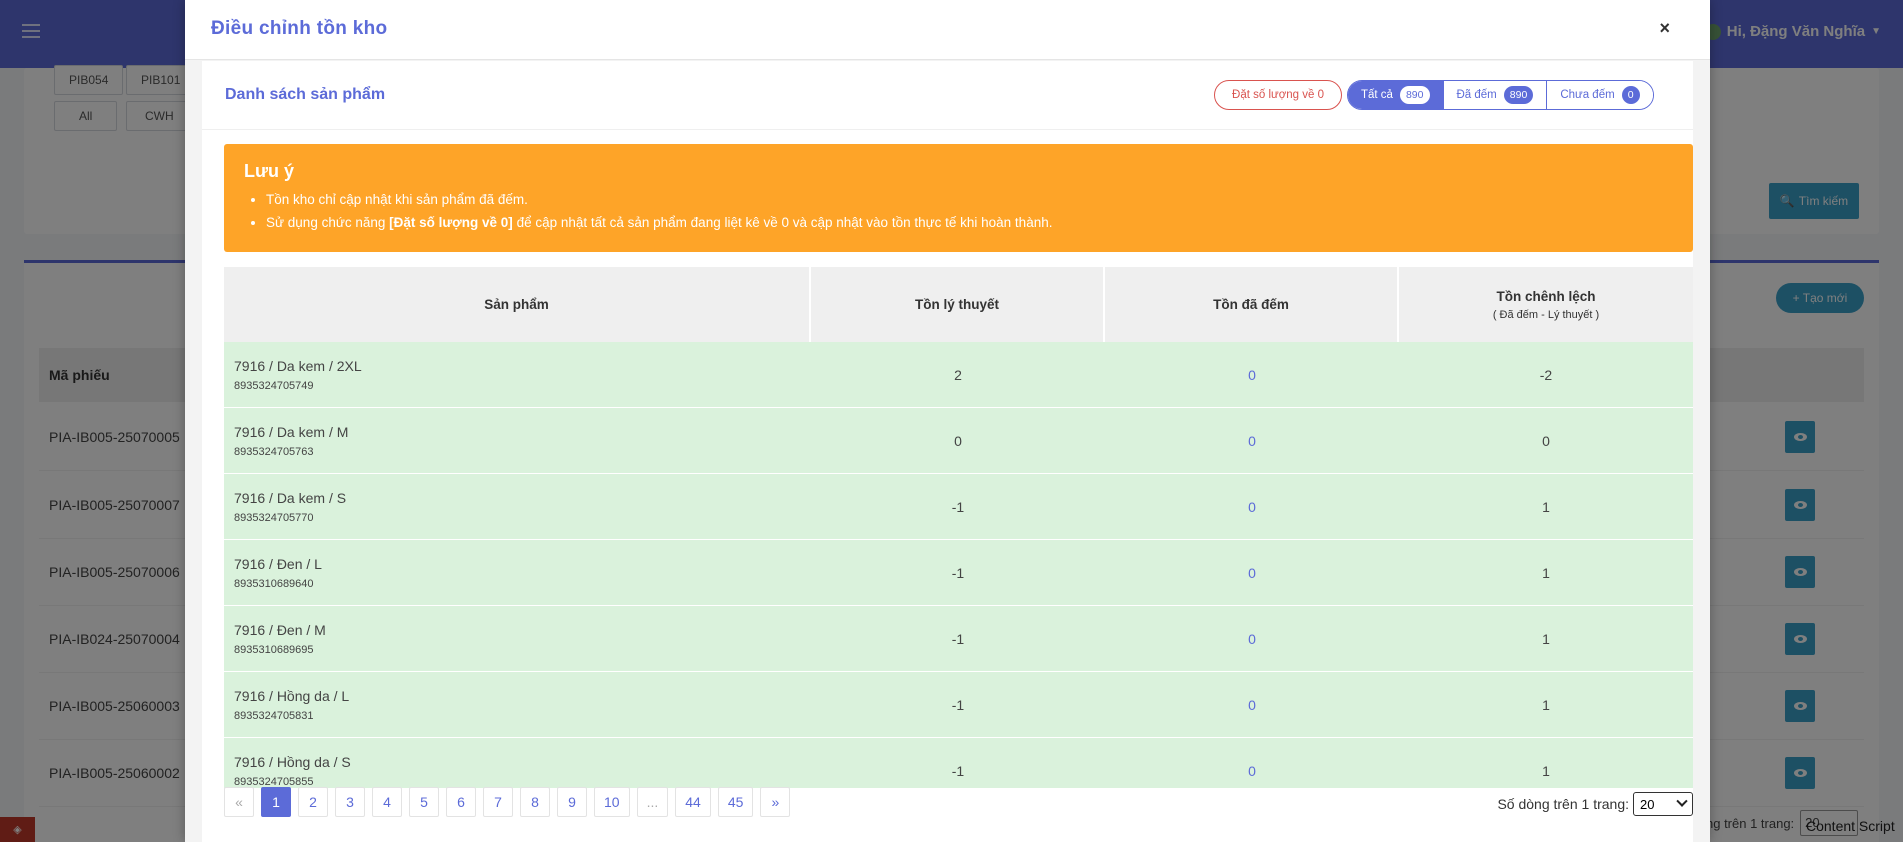 Image resolution: width=1903 pixels, height=842 pixels. I want to click on product-name: 7916 / Da kem / S, so click(290, 497).